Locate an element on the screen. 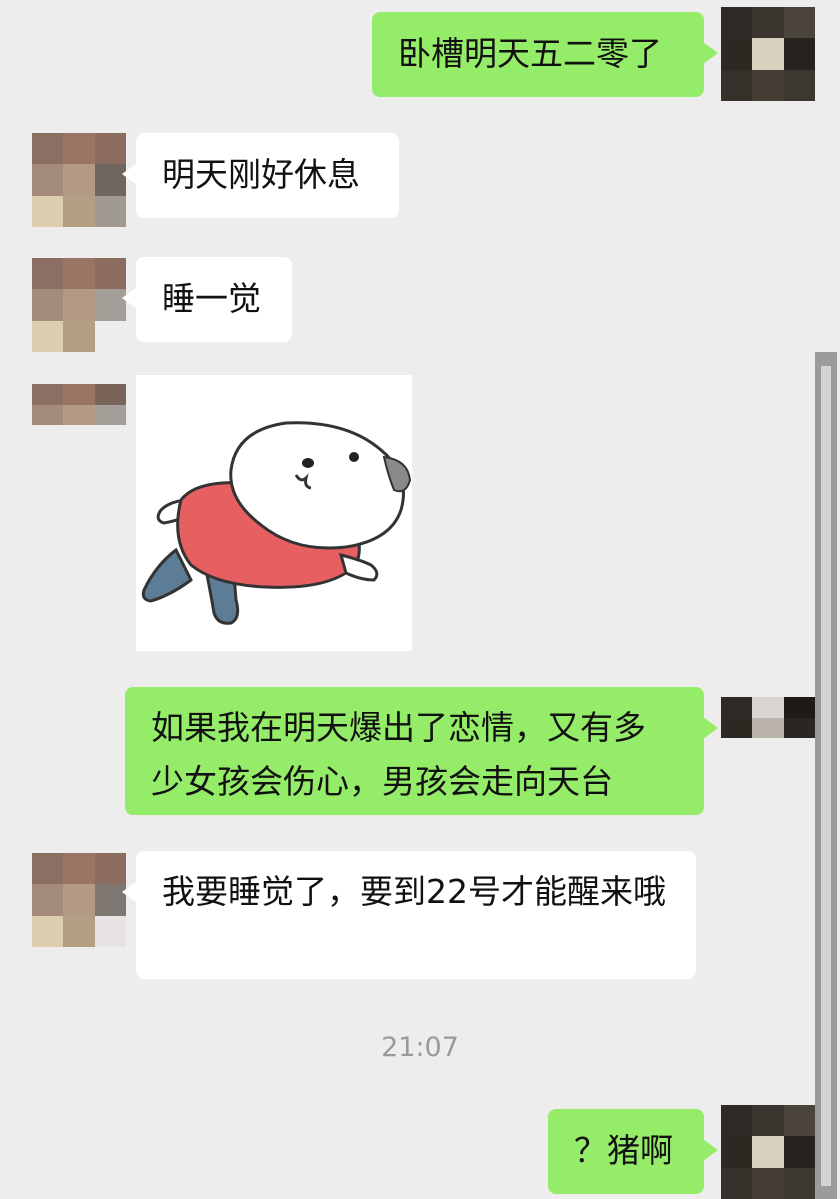 The image size is (840, 1199). message-bubble-sent: 卧槽明天五二零了 is located at coordinates (545, 54).